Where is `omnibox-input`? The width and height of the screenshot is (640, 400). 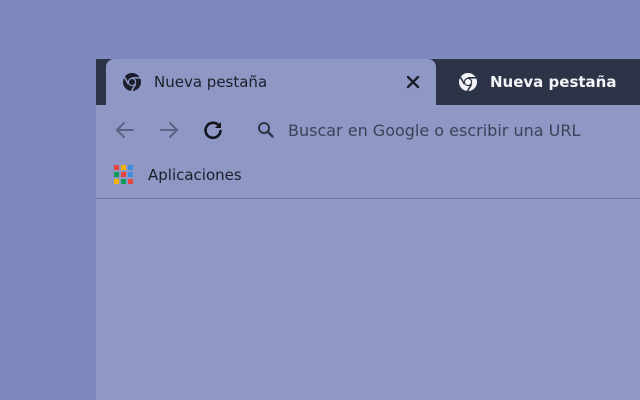 omnibox-input is located at coordinates (458, 130).